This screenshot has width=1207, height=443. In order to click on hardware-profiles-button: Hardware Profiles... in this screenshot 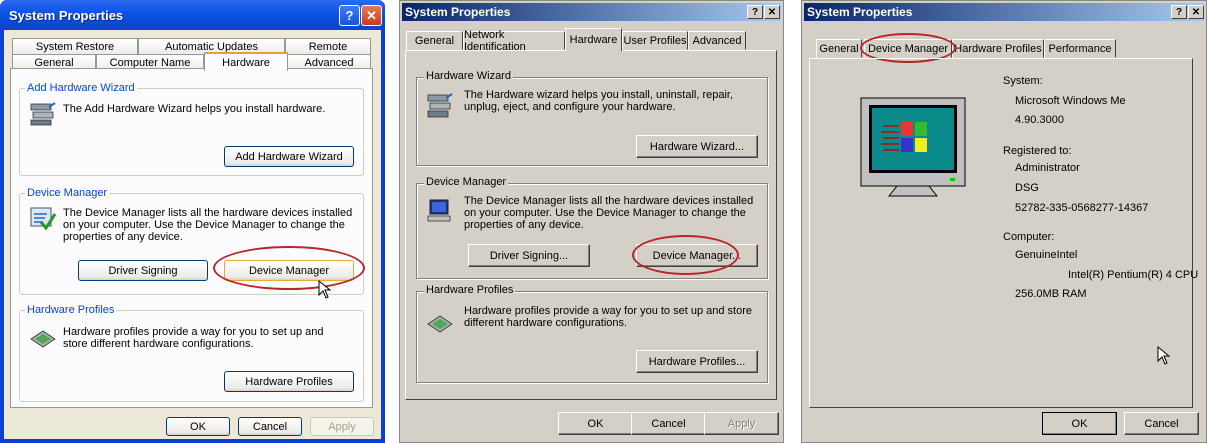, I will do `click(697, 361)`.